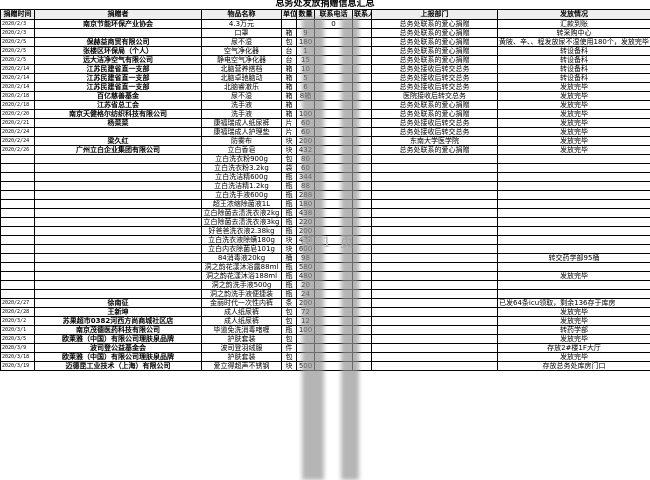 Image resolution: width=650 pixels, height=480 pixels. I want to click on table-cell: 护肤套装, so click(241, 357).